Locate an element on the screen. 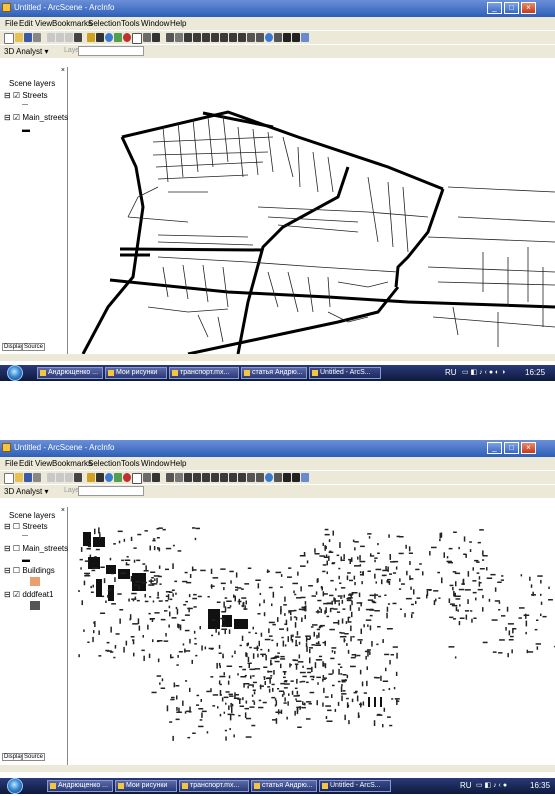 The height and width of the screenshot is (796, 555). globe-icon is located at coordinates (109, 477).